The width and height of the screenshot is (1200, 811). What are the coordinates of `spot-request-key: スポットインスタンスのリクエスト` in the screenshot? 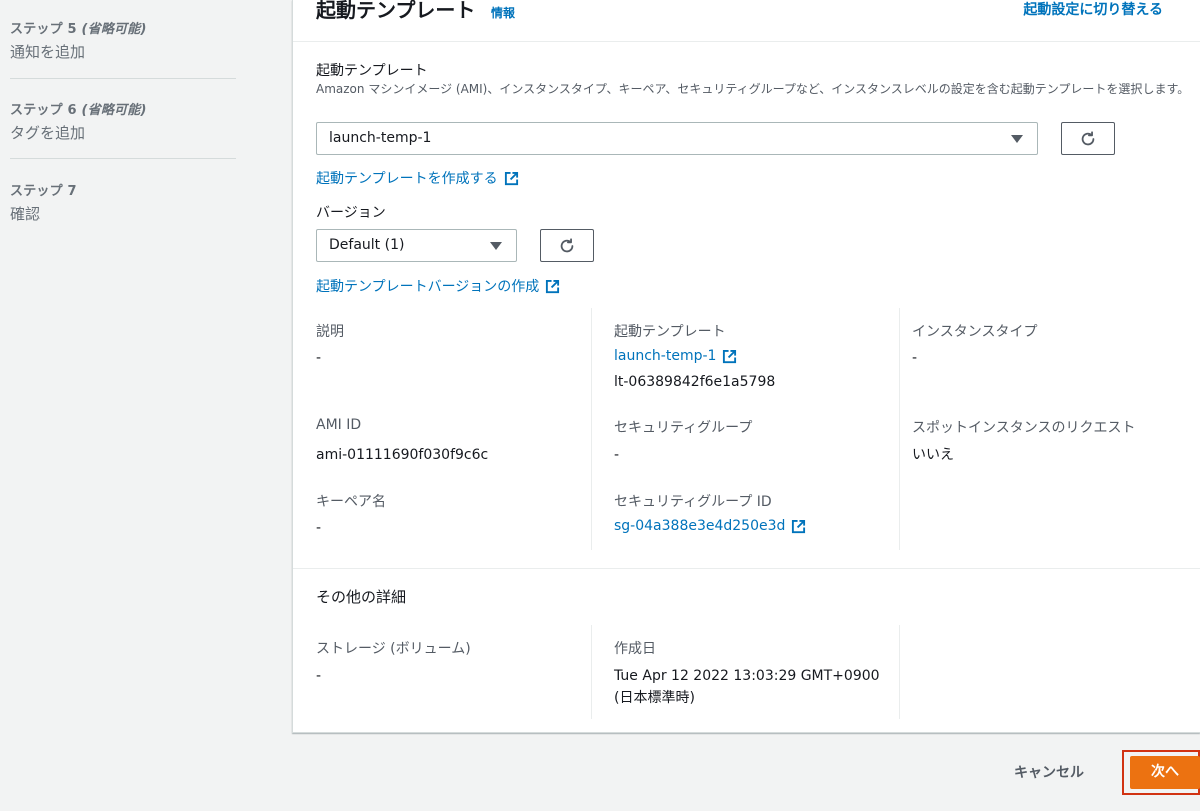 It's located at (1024, 428).